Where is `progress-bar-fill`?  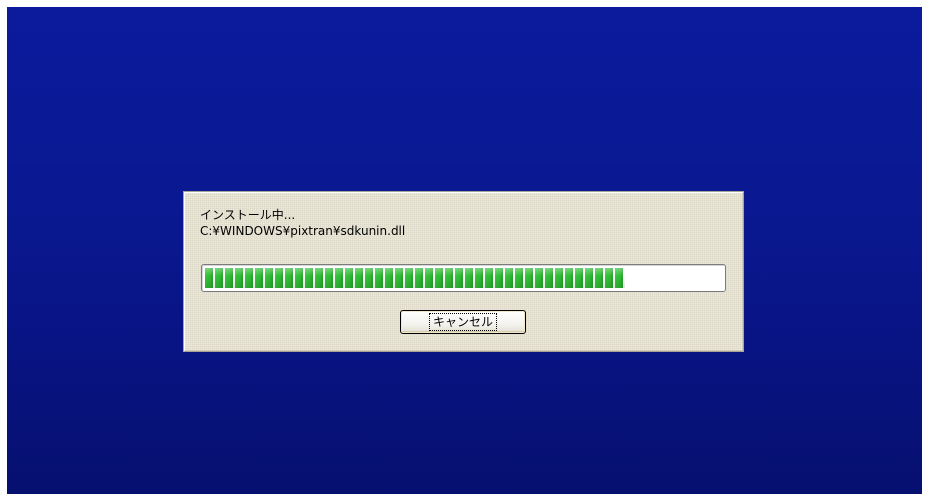
progress-bar-fill is located at coordinates (415, 278).